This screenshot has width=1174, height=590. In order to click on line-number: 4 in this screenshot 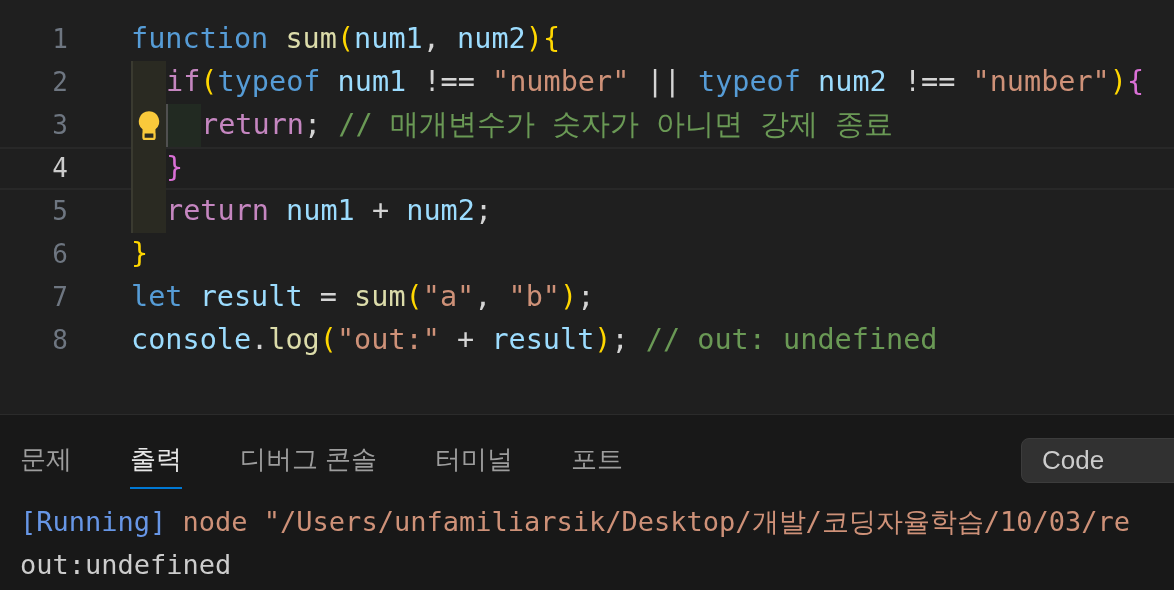, I will do `click(59, 168)`.